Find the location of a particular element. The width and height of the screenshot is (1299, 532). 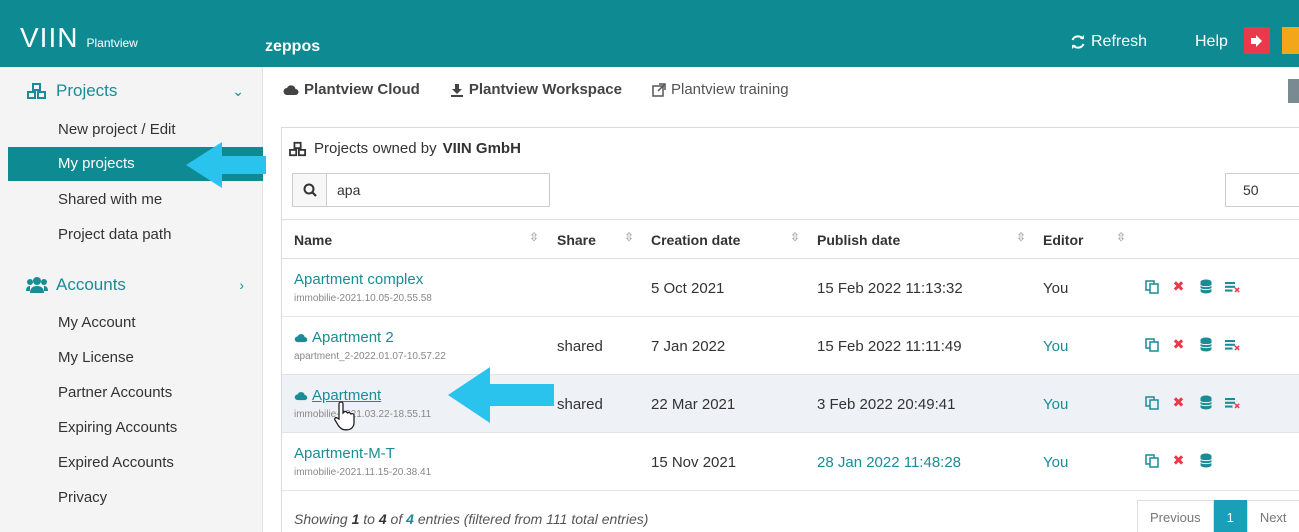

tab-plantview-training: Plantview training is located at coordinates (720, 89).